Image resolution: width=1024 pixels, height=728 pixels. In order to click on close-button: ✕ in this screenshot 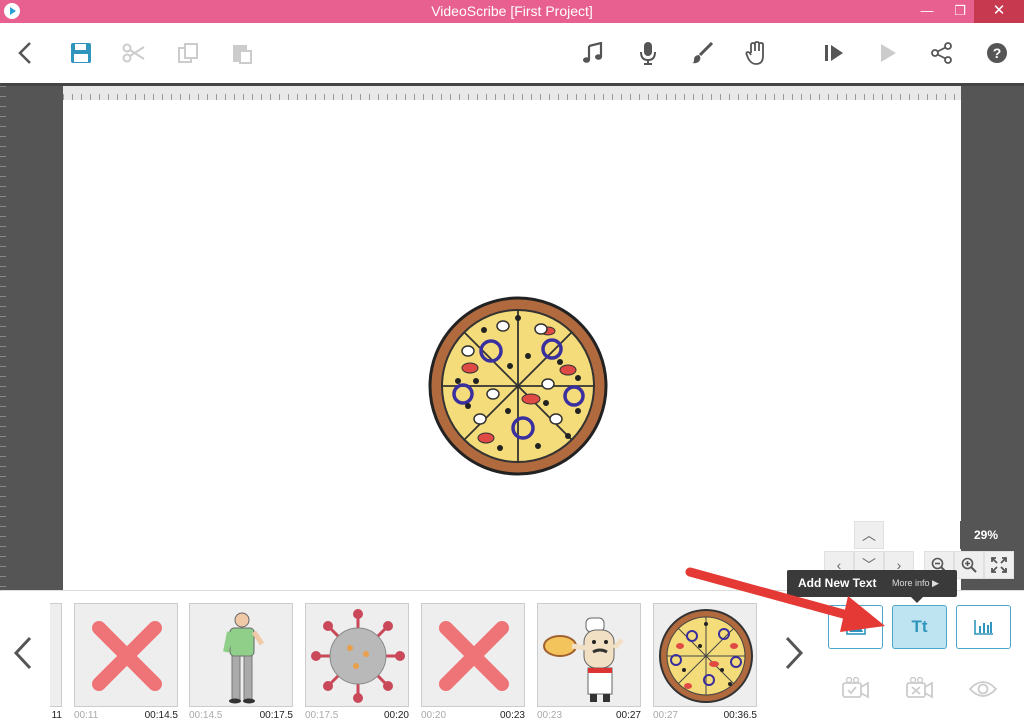, I will do `click(999, 11)`.